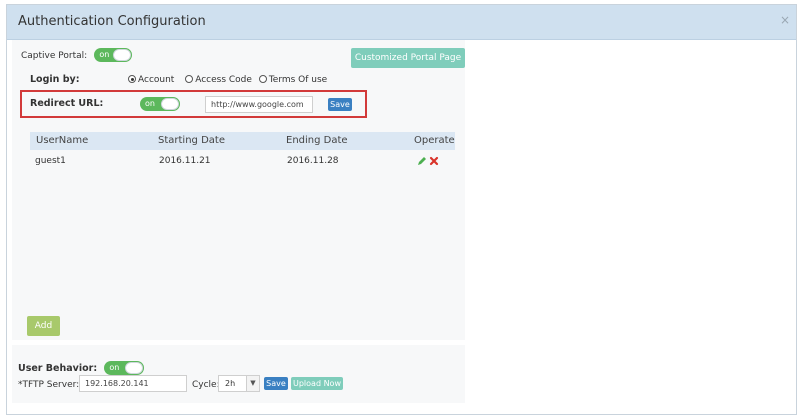 The height and width of the screenshot is (417, 799). Describe the element at coordinates (151, 80) in the screenshot. I see `login-option-account: Account` at that location.